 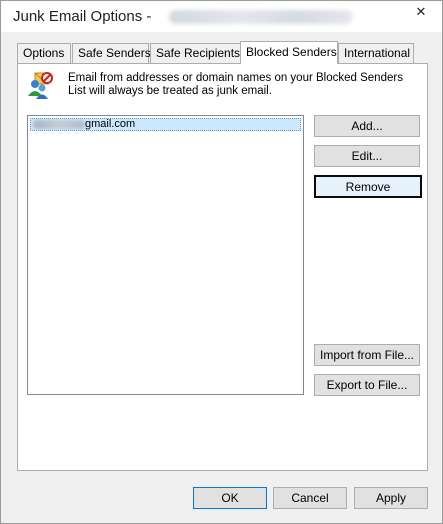 What do you see at coordinates (165, 124) in the screenshot?
I see `list-item: gmail.com` at bounding box center [165, 124].